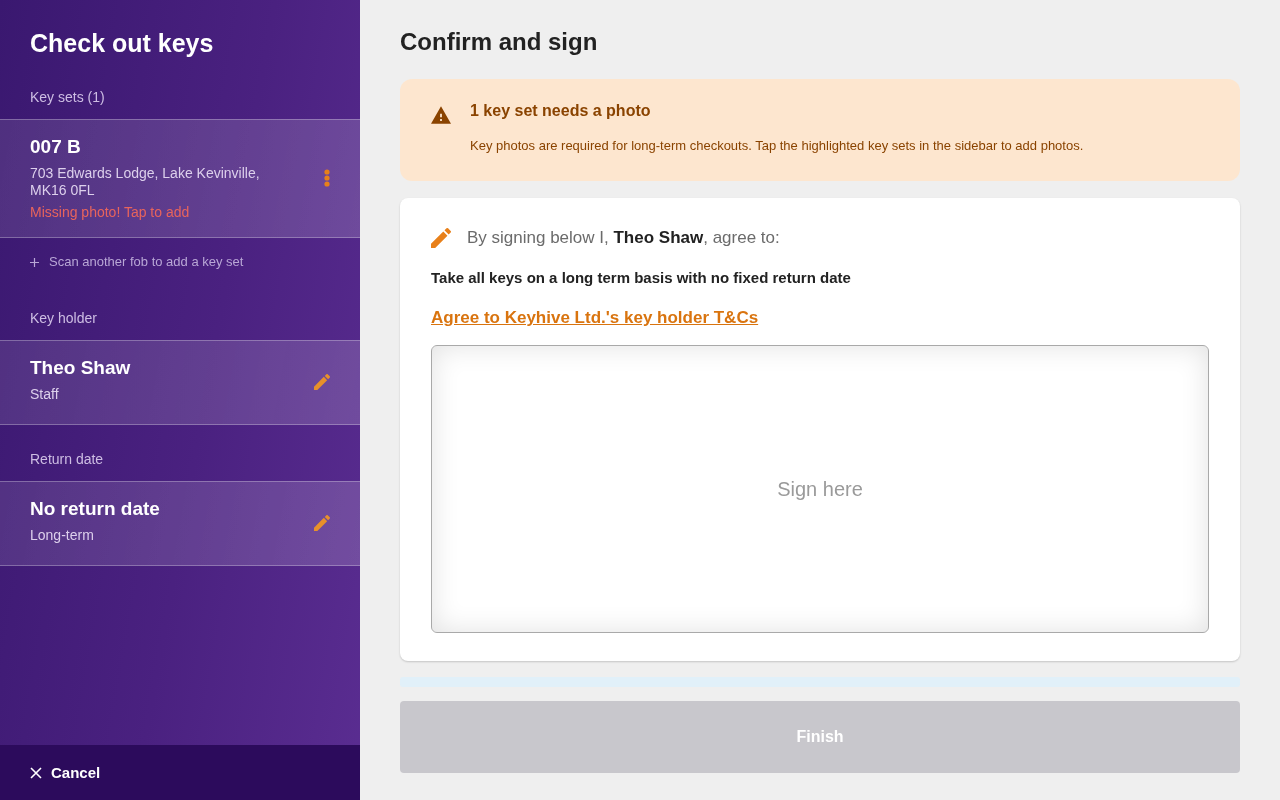  I want to click on card-subtitle: Staff, so click(45, 394).